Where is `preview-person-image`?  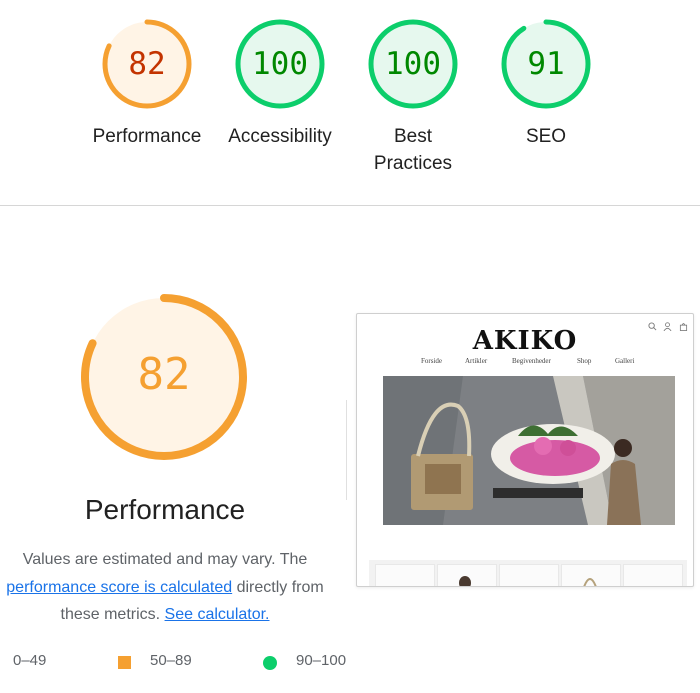
preview-person-image is located at coordinates (465, 581).